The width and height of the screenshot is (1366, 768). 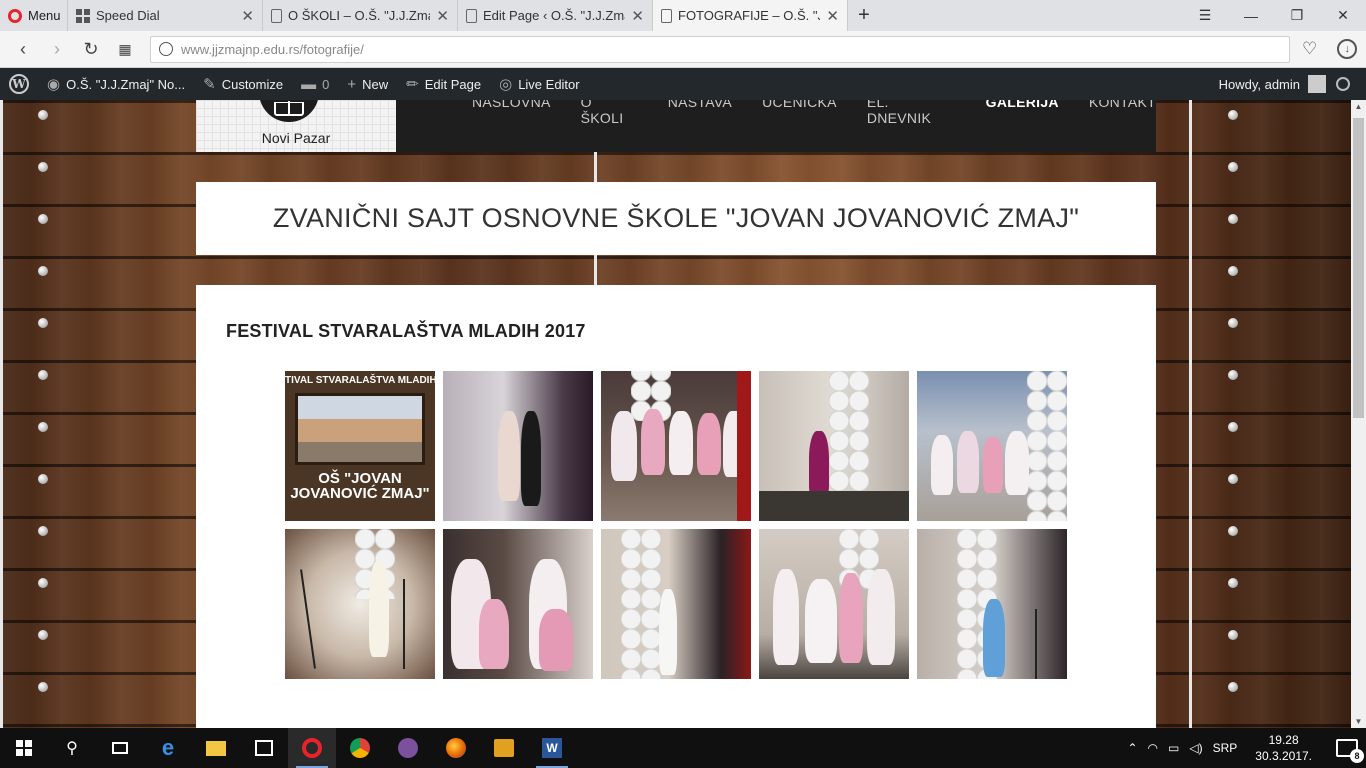 What do you see at coordinates (1195, 748) in the screenshot?
I see `volume-icon: ◁)` at bounding box center [1195, 748].